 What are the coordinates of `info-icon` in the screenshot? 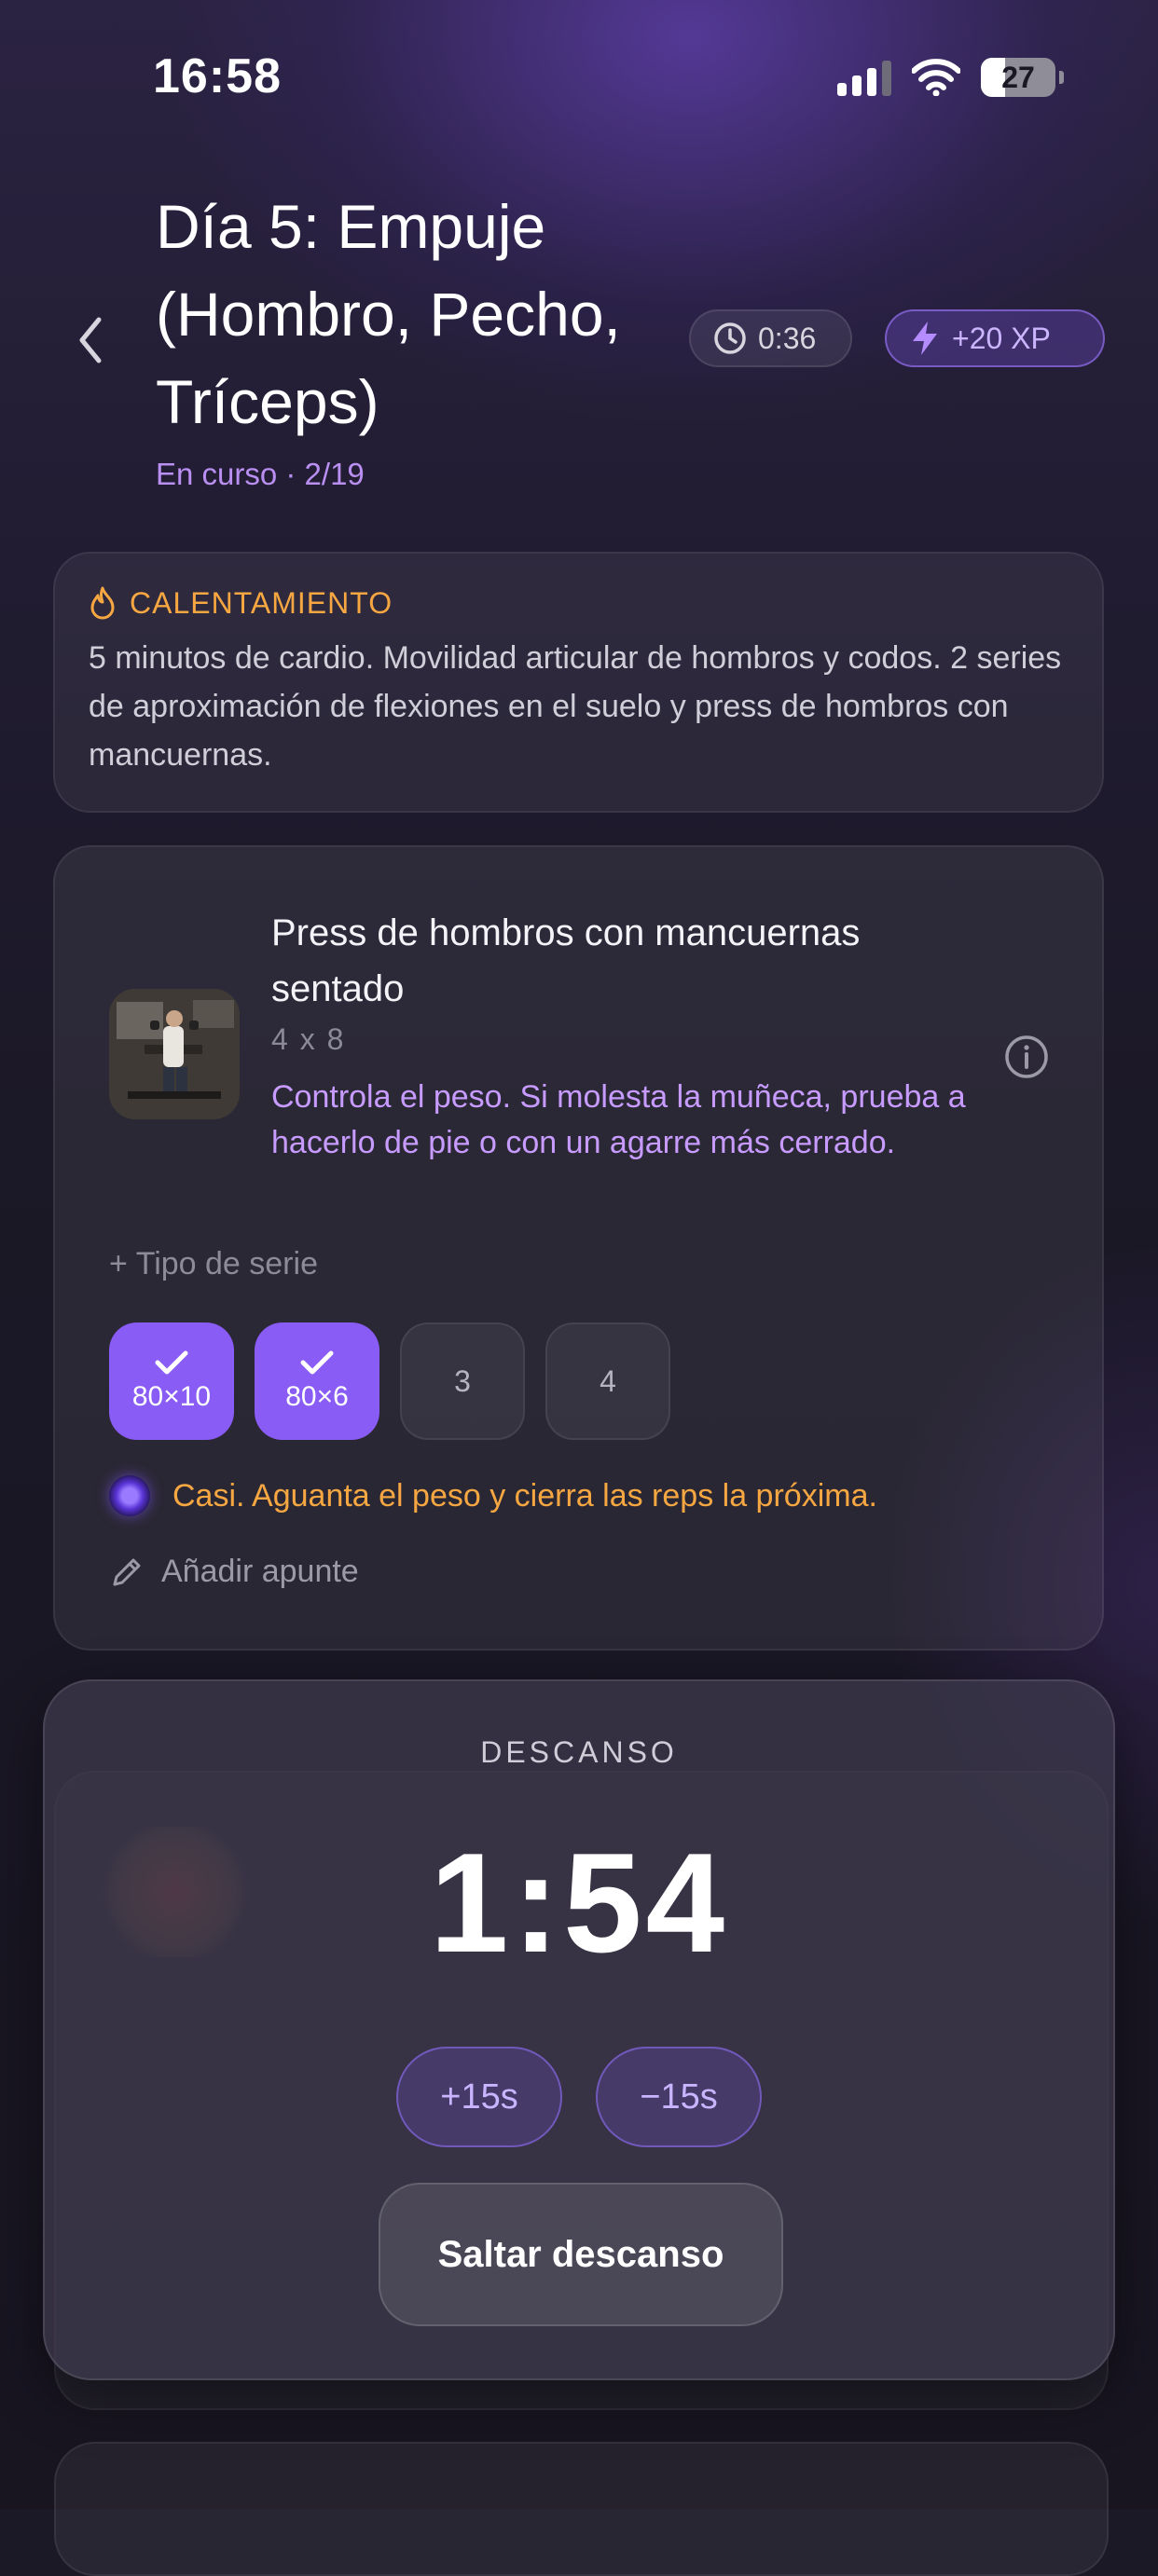 It's located at (1027, 1056).